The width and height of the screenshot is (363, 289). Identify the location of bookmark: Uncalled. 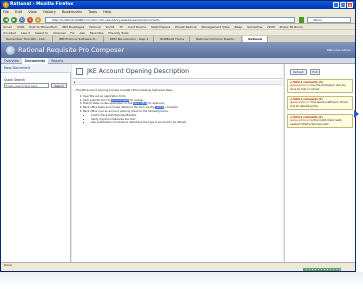
(9, 33).